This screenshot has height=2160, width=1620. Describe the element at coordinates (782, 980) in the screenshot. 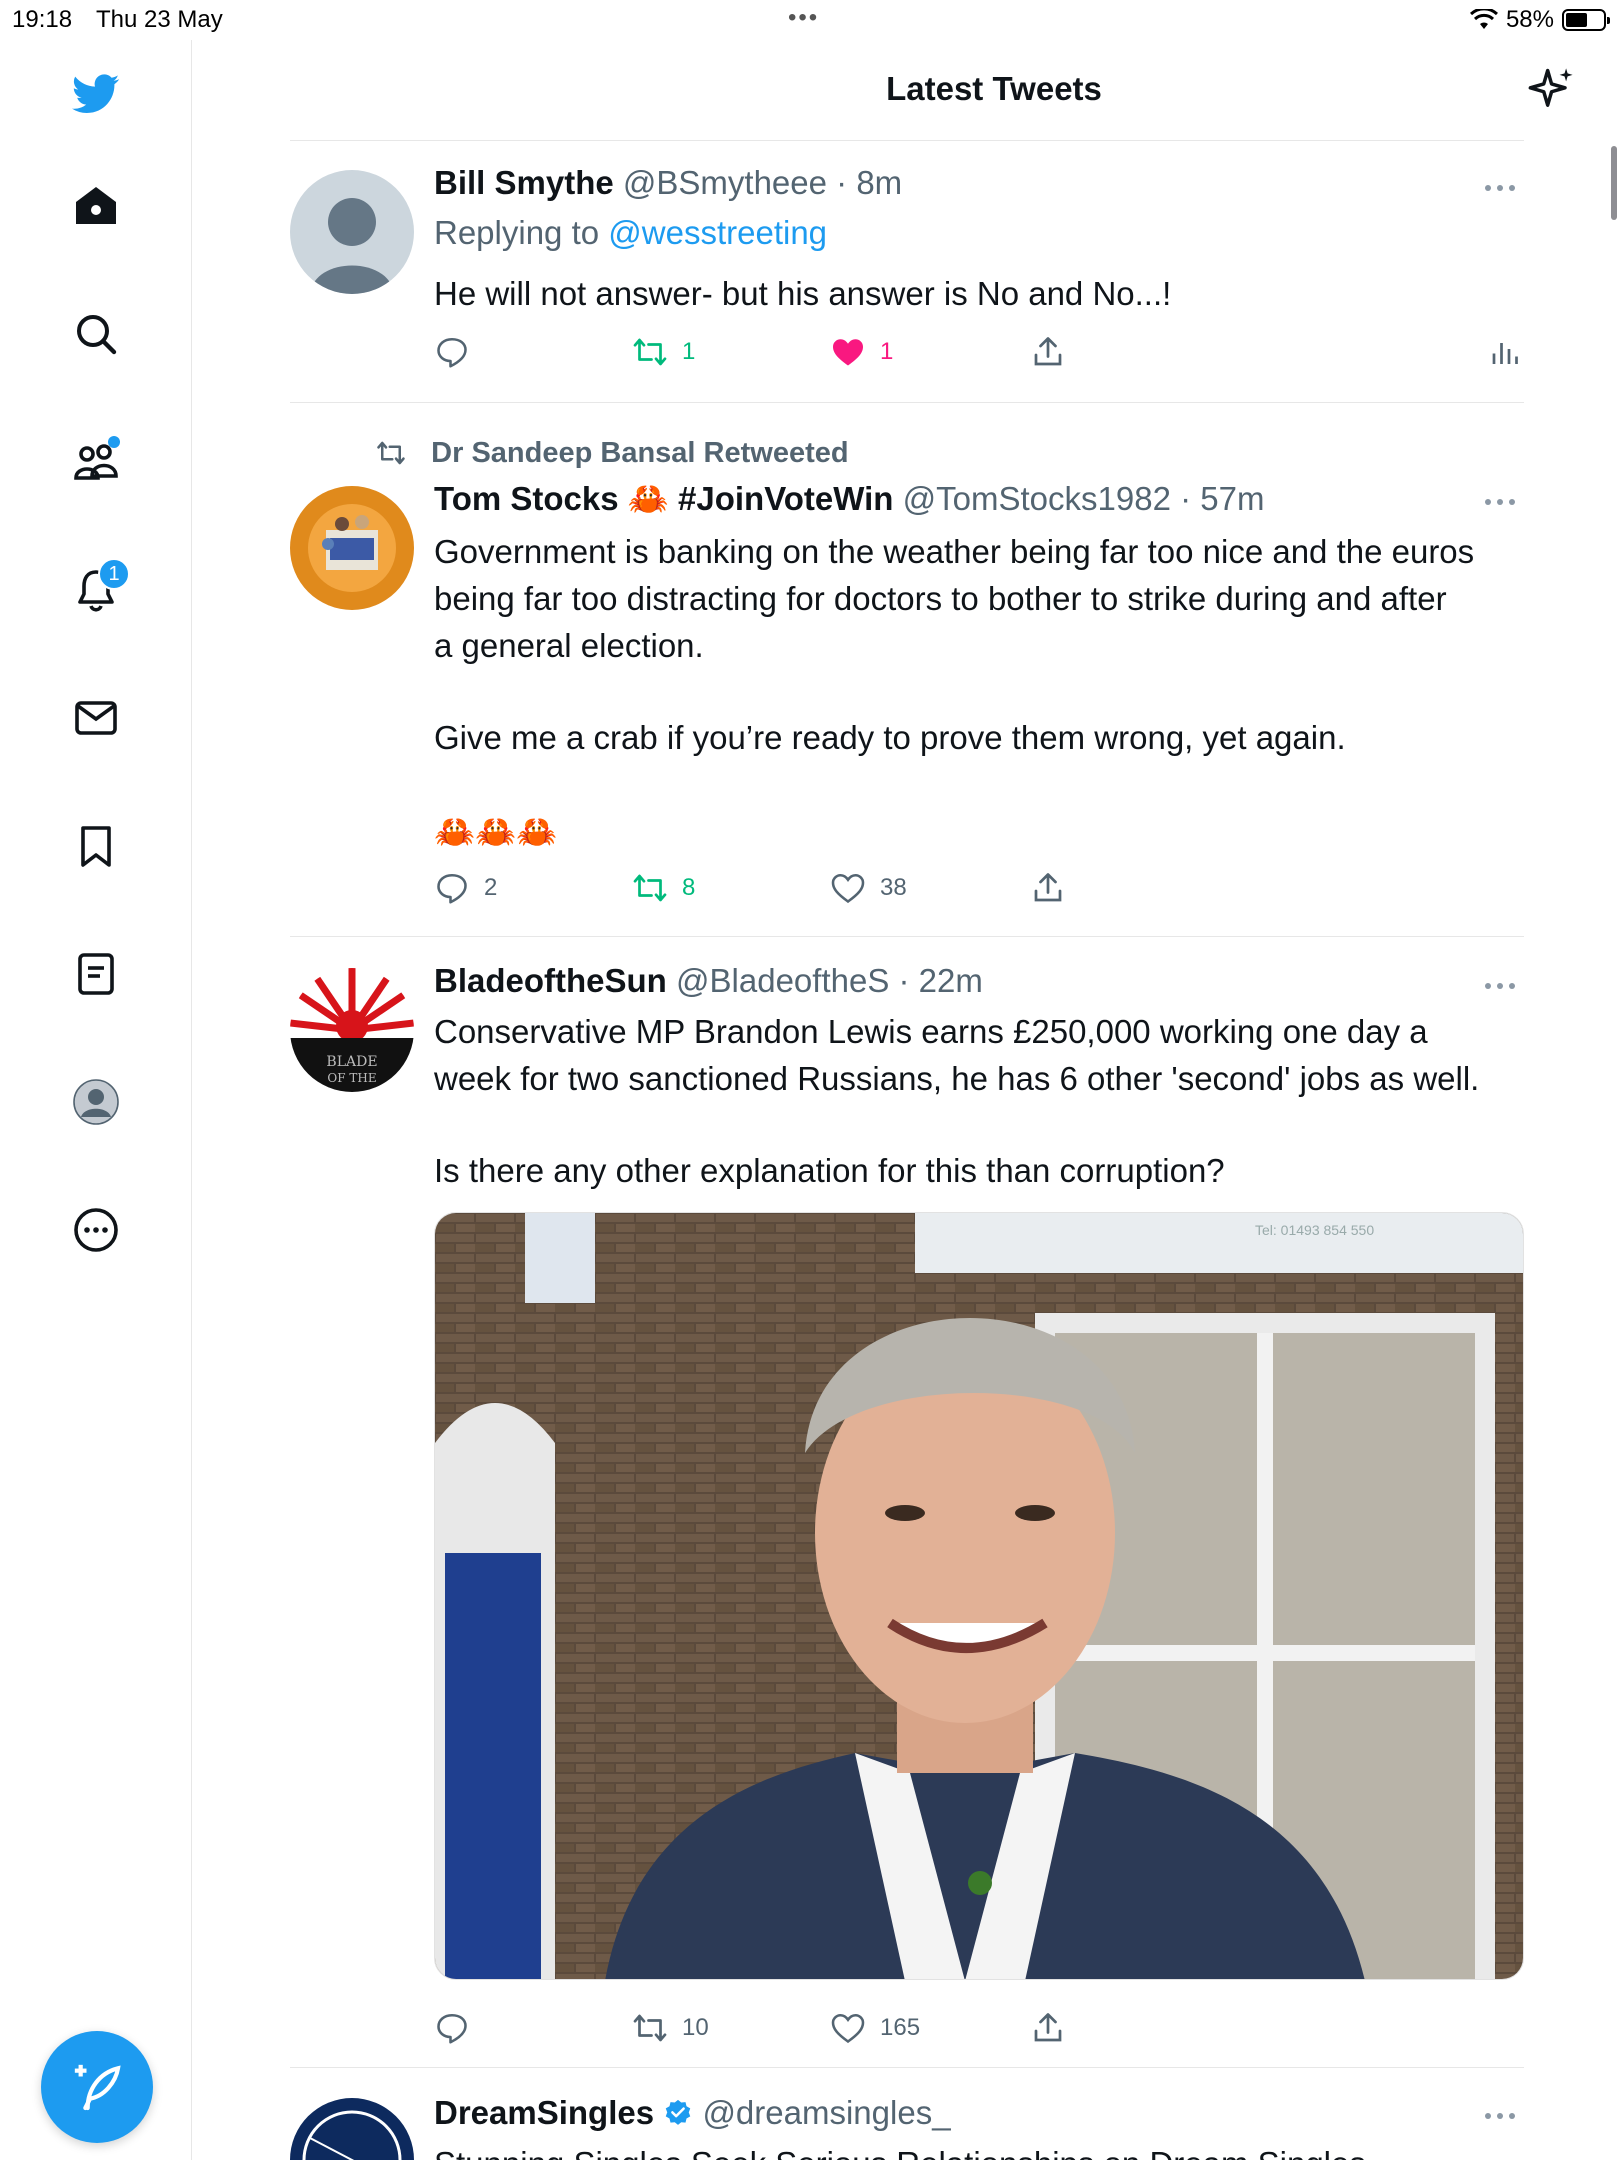

I see `author-handle: @BladeoftheS` at that location.